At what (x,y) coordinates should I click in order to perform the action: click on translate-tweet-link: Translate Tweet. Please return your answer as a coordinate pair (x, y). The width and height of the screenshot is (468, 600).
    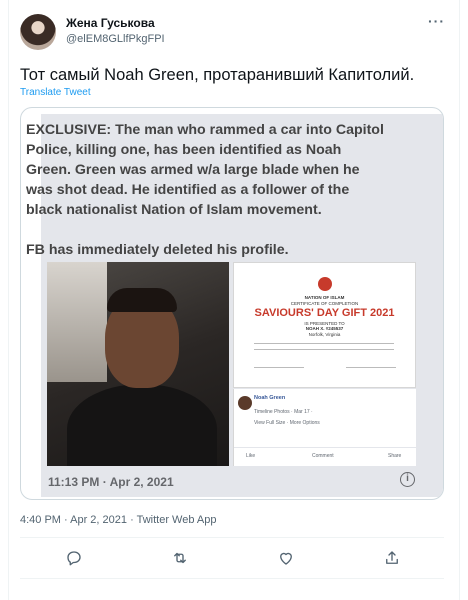
    Looking at the image, I should click on (55, 92).